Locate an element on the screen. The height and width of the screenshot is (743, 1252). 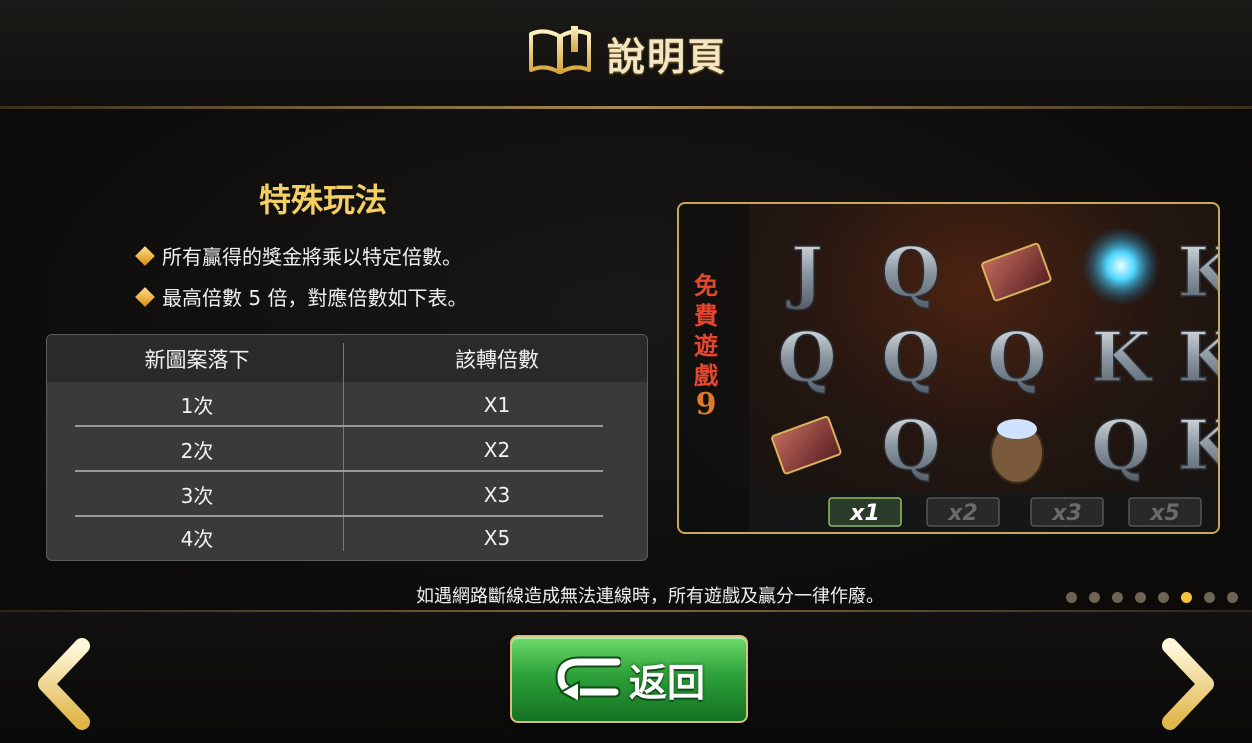
multiplier-label: x2 is located at coordinates (962, 513).